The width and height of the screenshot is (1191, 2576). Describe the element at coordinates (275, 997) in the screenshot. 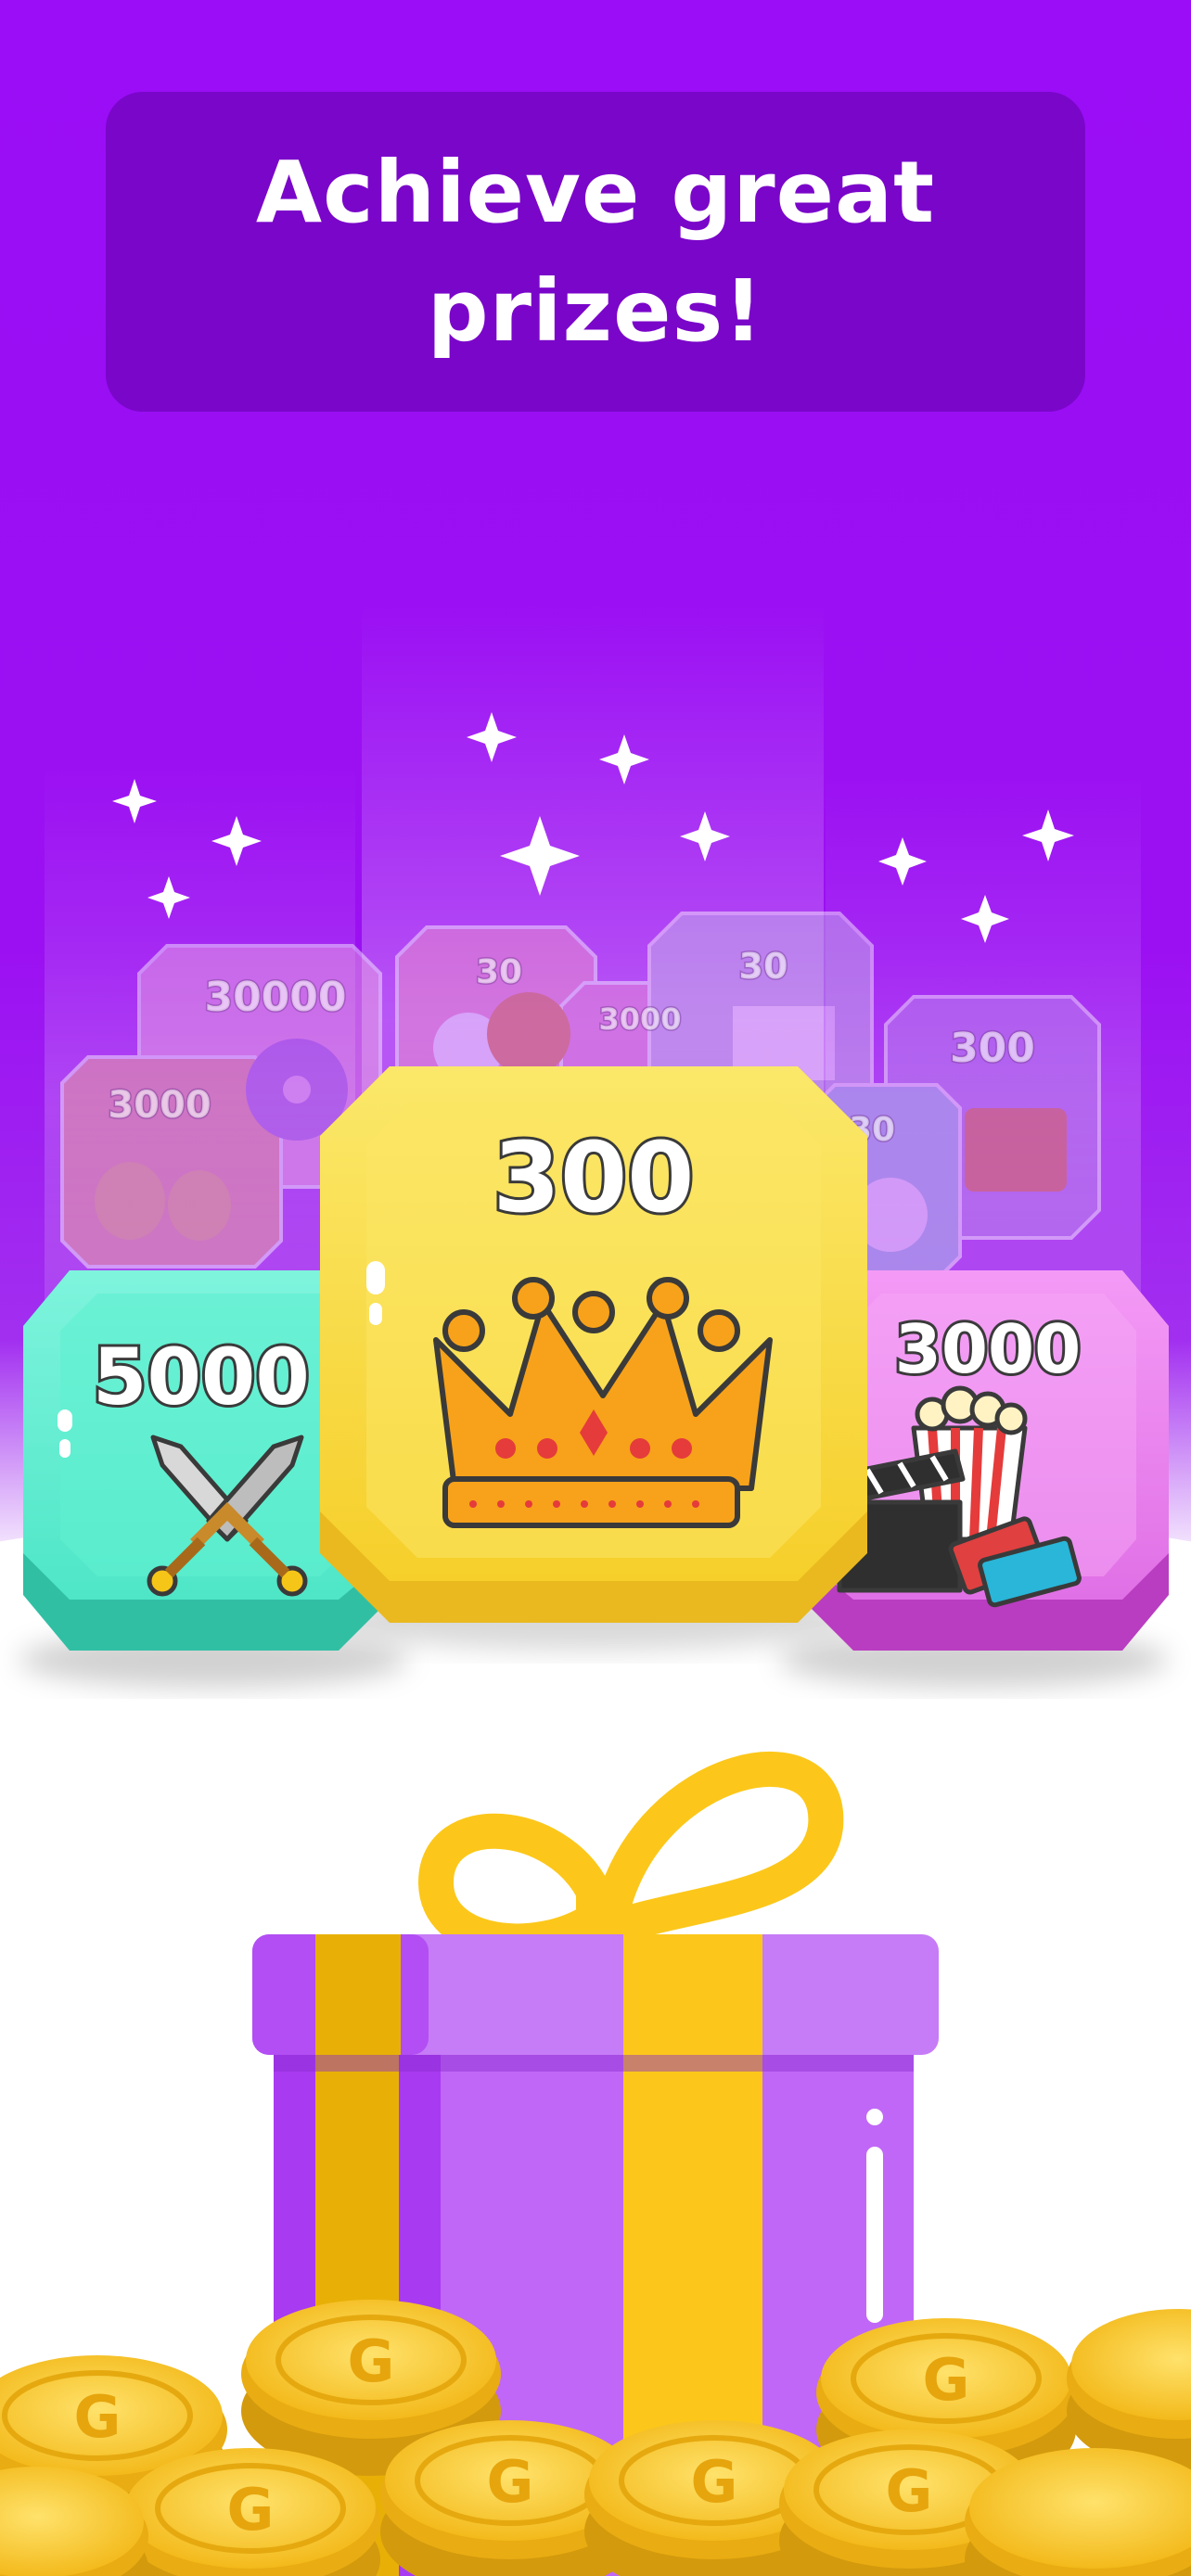

I see `bg-card-value: 30000` at that location.